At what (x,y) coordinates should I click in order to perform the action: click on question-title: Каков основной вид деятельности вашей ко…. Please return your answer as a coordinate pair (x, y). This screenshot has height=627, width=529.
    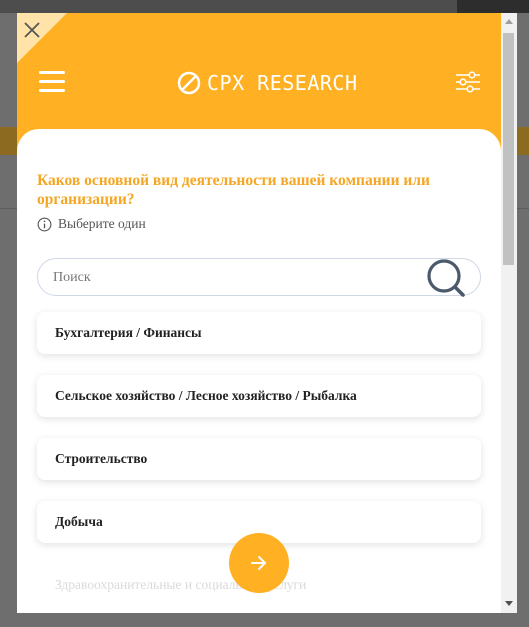
    Looking at the image, I should click on (233, 190).